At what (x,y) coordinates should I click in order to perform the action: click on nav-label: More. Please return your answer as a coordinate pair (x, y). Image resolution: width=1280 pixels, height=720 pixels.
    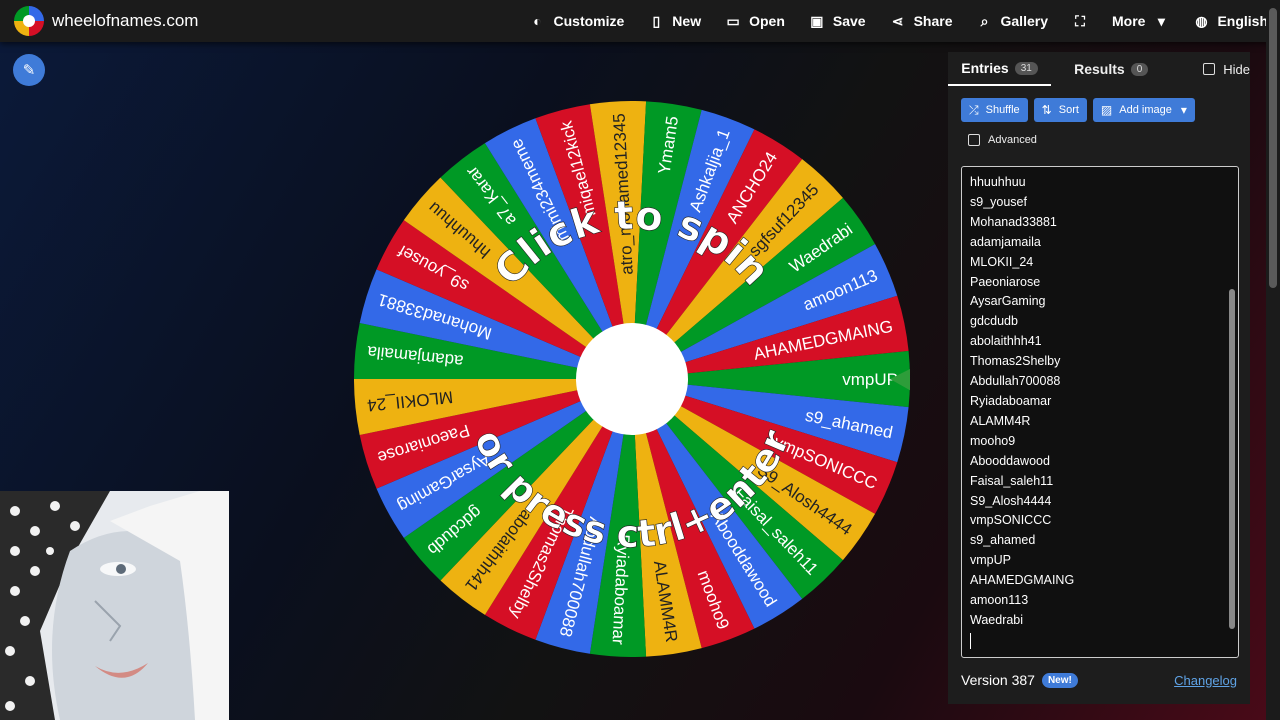
    Looking at the image, I should click on (1128, 21).